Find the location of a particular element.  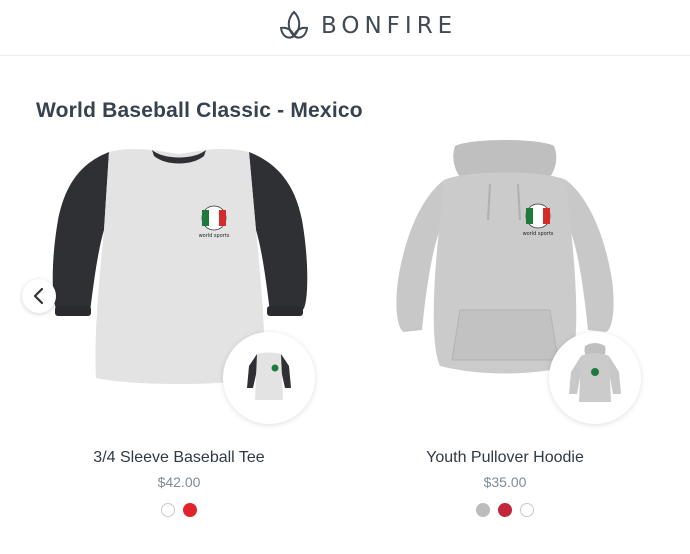

swatch-heather-grey is located at coordinates (483, 510).